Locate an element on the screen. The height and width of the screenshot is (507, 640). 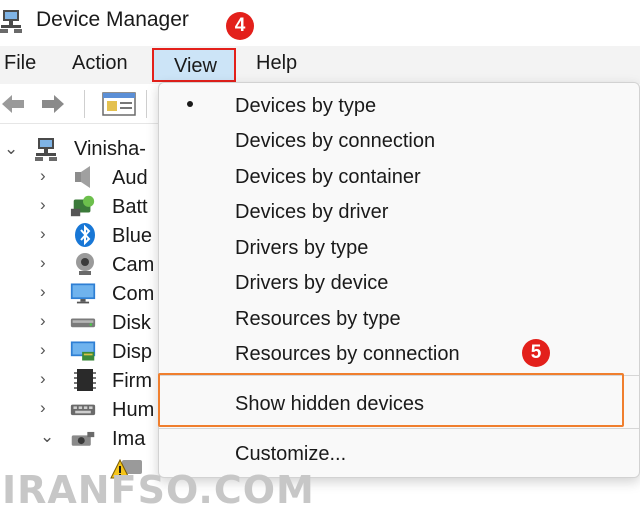
tree-item: › Disp is located at coordinates (80, 352).